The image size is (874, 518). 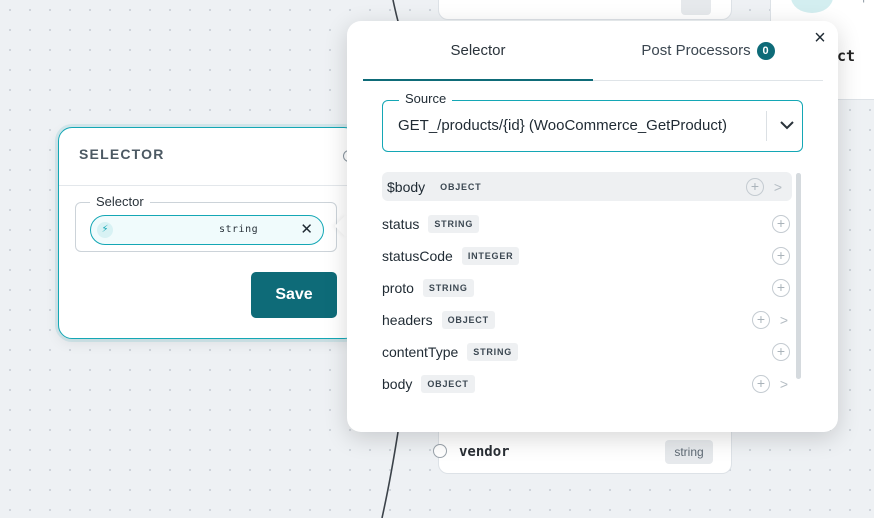 I want to click on node-caption: requ, so click(x=860, y=1).